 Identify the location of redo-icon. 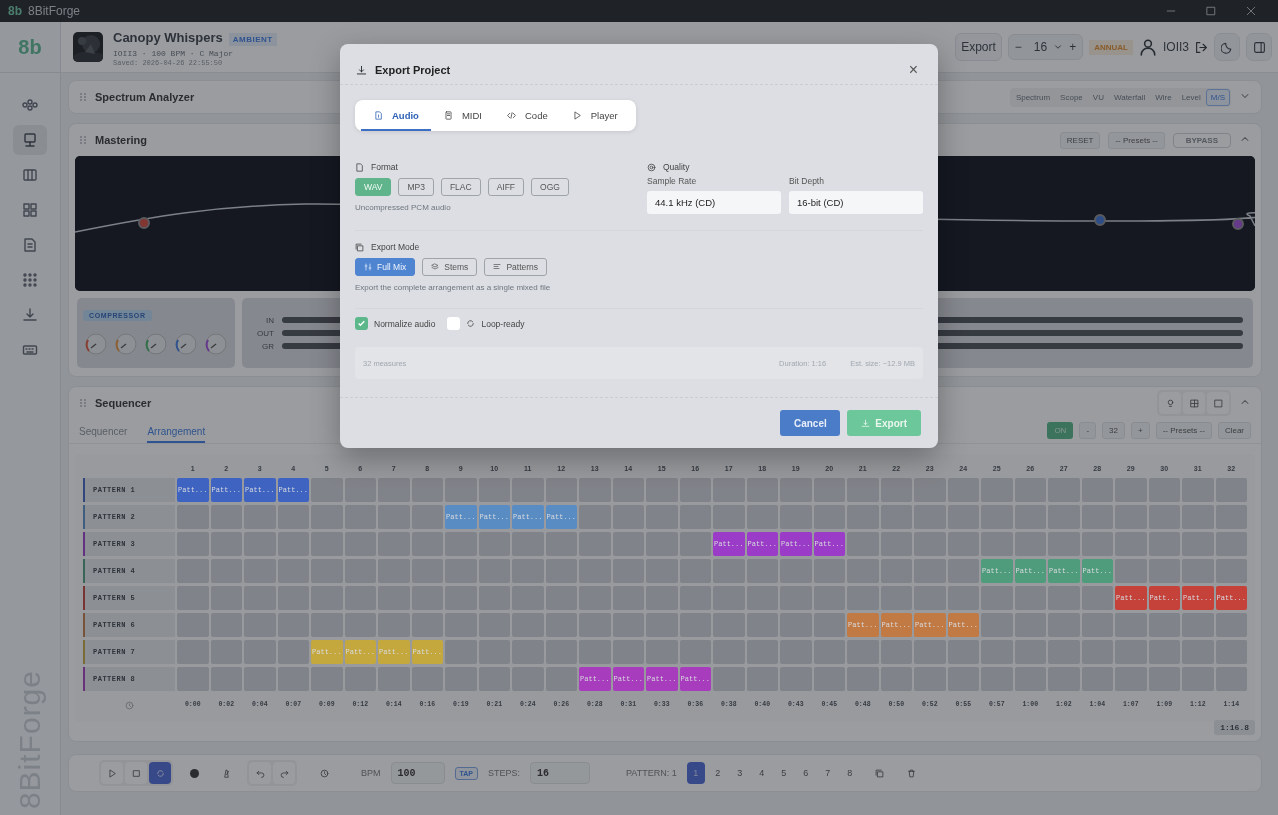
(284, 773).